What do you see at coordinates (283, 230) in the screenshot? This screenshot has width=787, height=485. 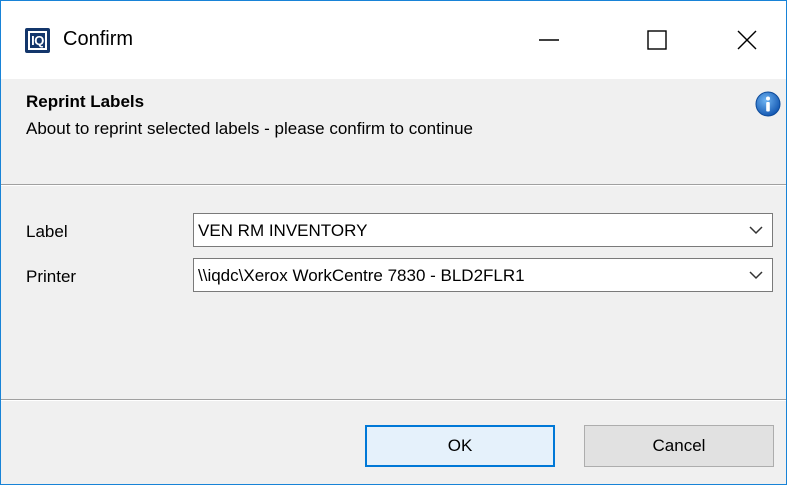 I see `label-select-value: VEN RM INVENTORY` at bounding box center [283, 230].